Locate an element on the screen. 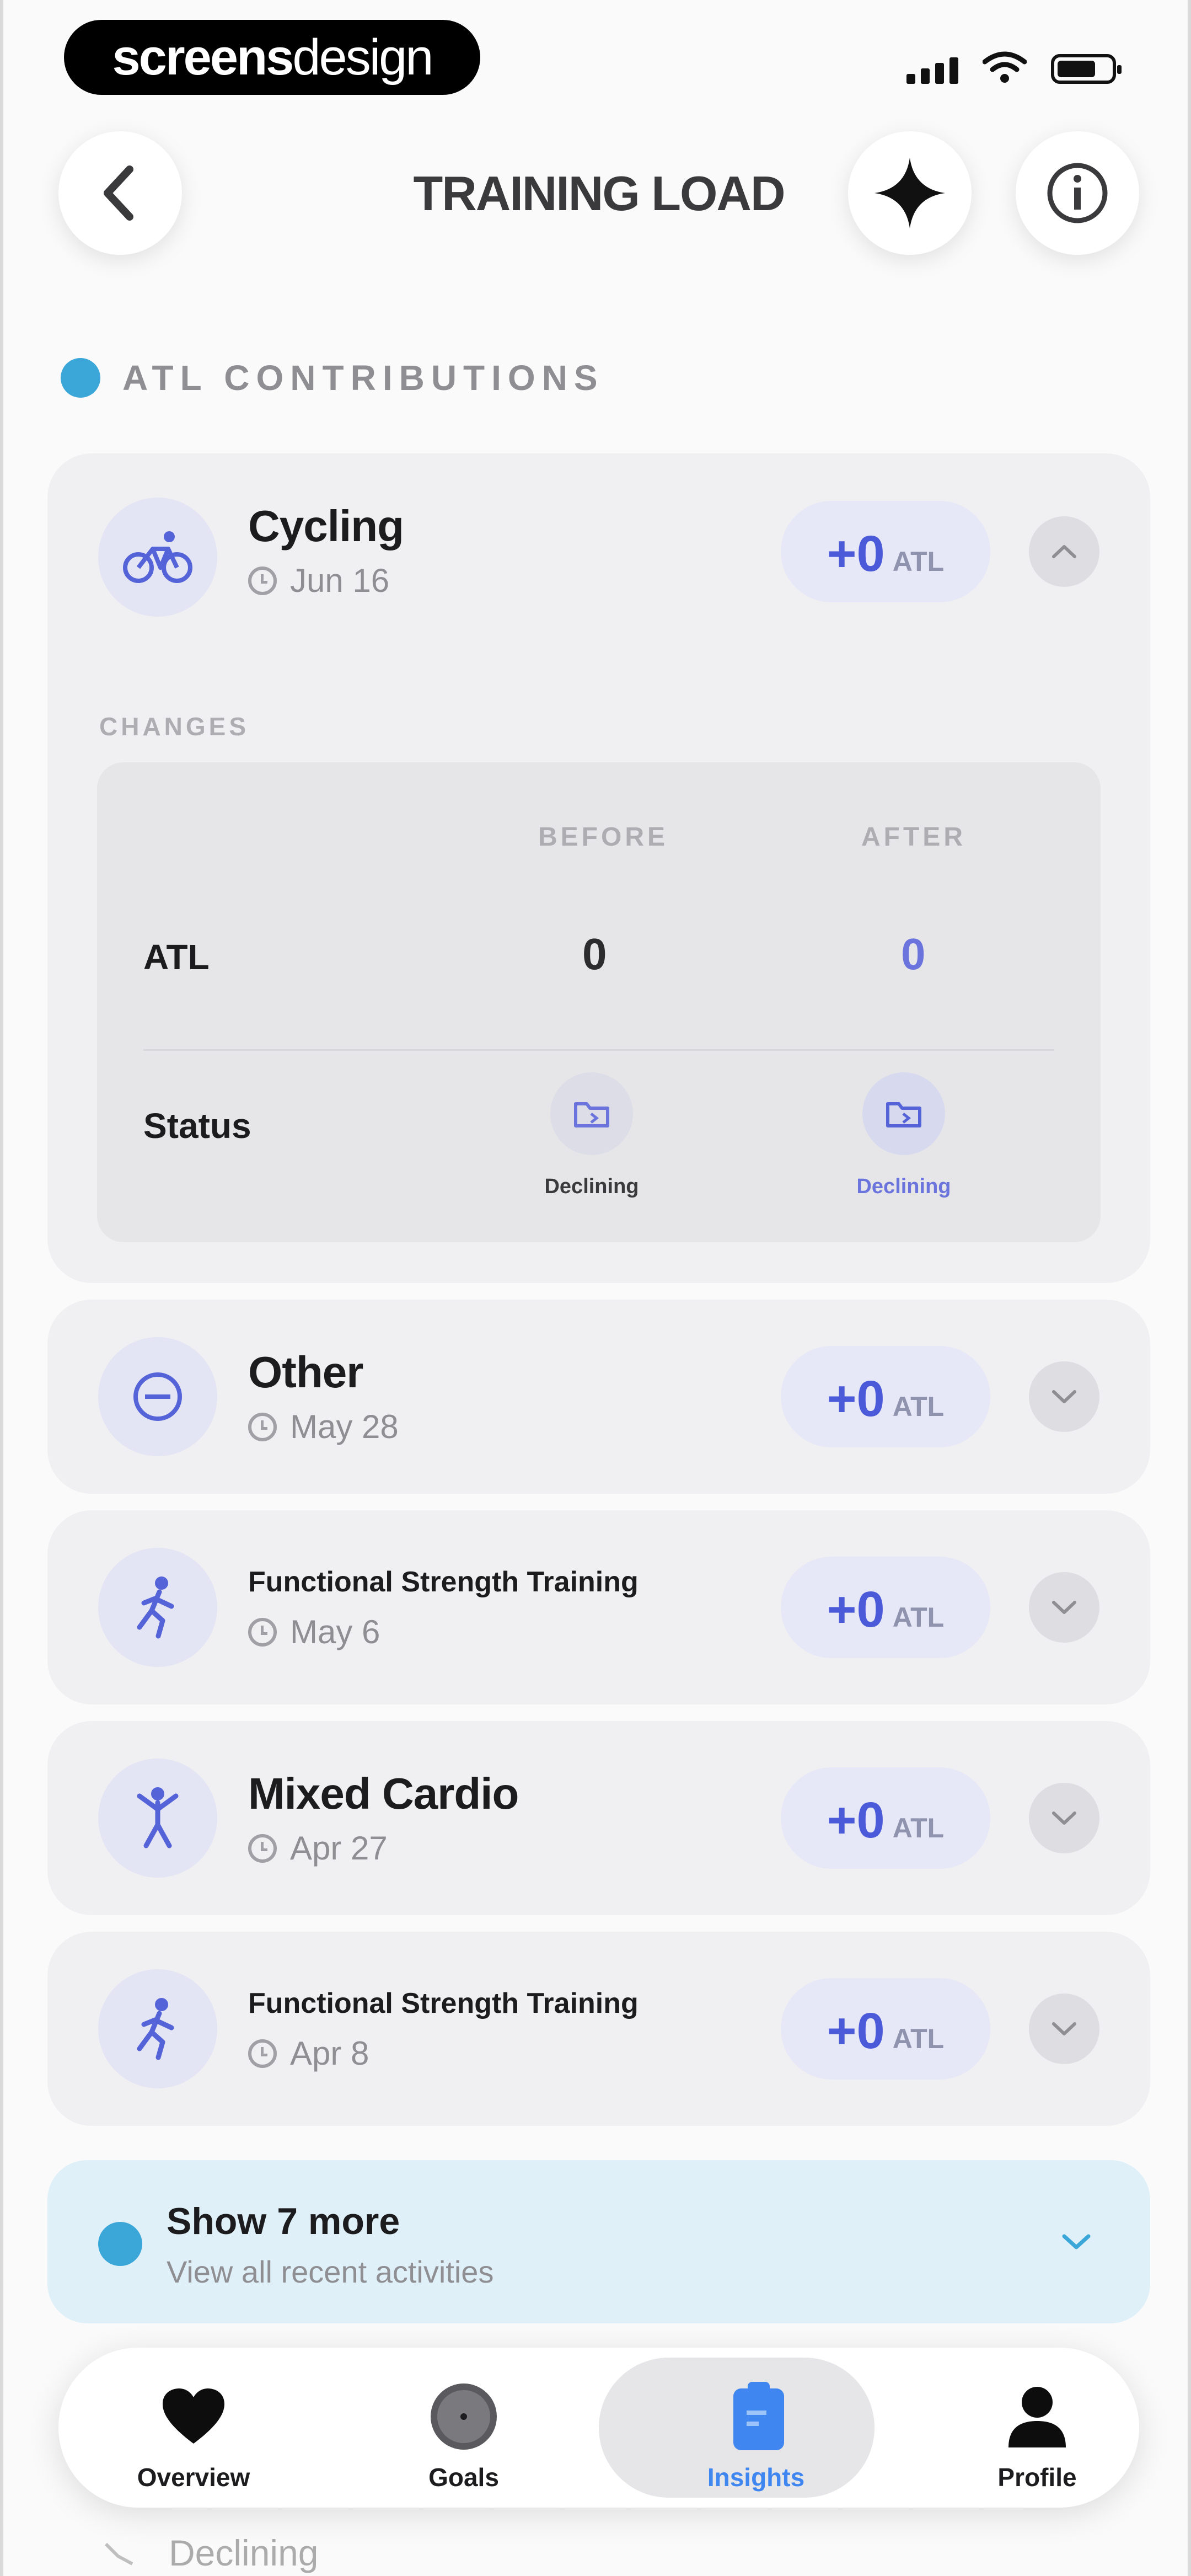 The width and height of the screenshot is (1191, 2576). activity-date-text: Apr 27 is located at coordinates (339, 1848).